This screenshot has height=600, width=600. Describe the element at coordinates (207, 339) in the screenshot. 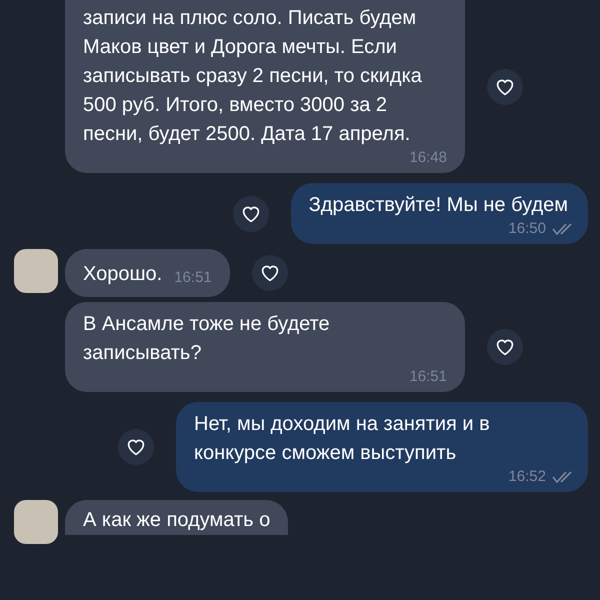

I see `message-text: В Ансамле тоже не будете записывать?` at that location.